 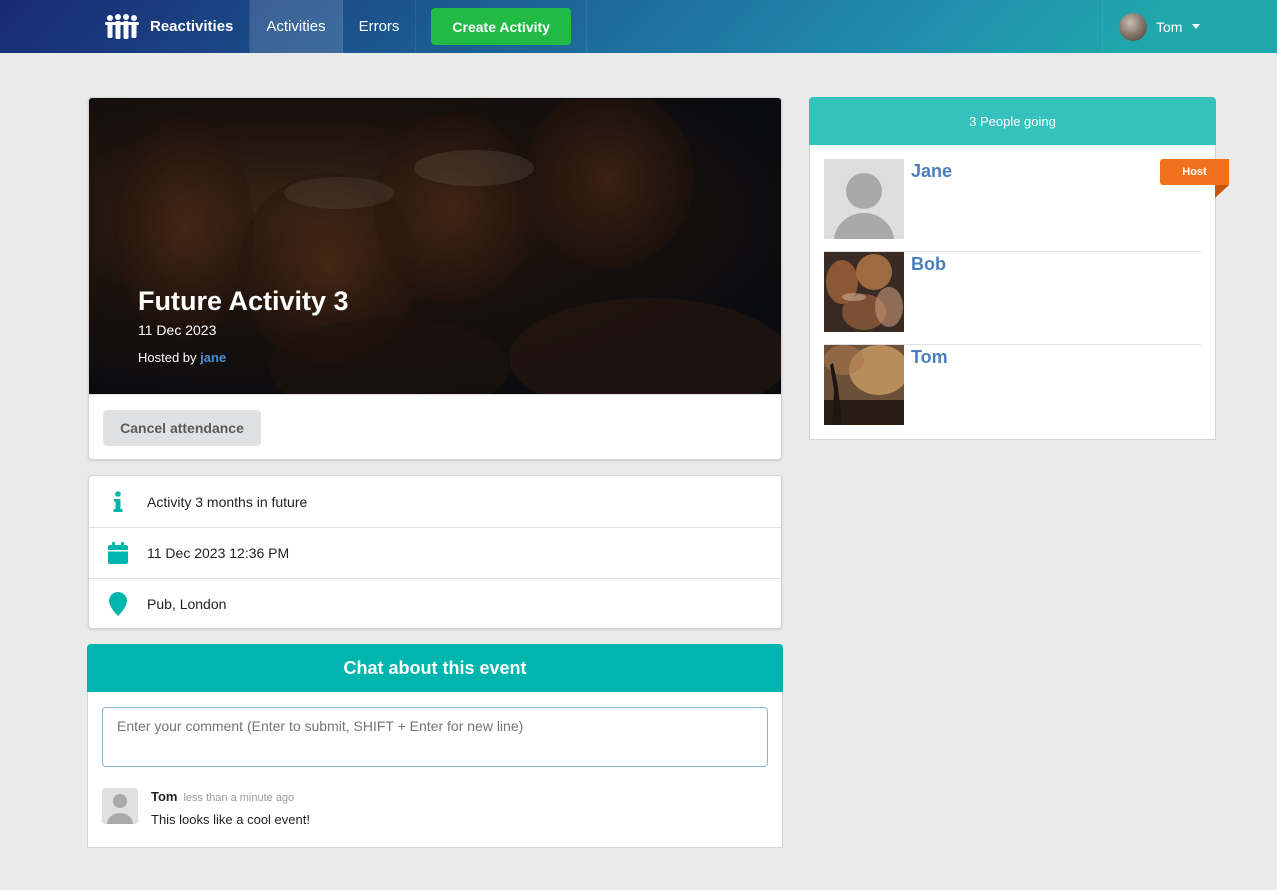 I want to click on user-name: Tom, so click(x=1169, y=26).